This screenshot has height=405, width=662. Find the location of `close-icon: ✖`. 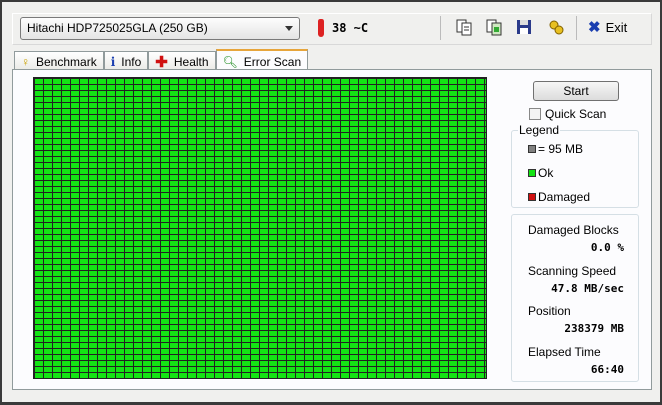

close-icon: ✖ is located at coordinates (594, 27).